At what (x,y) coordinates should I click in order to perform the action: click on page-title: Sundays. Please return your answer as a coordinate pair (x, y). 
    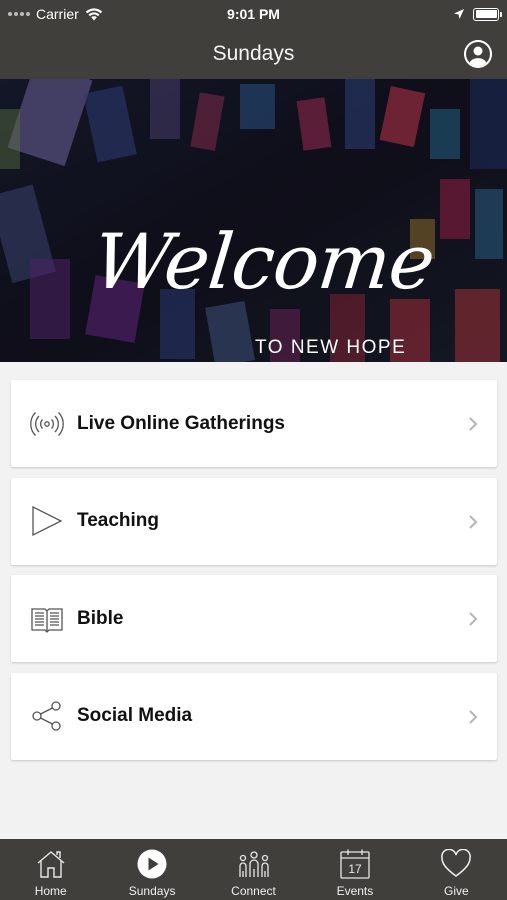
    Looking at the image, I should click on (253, 53).